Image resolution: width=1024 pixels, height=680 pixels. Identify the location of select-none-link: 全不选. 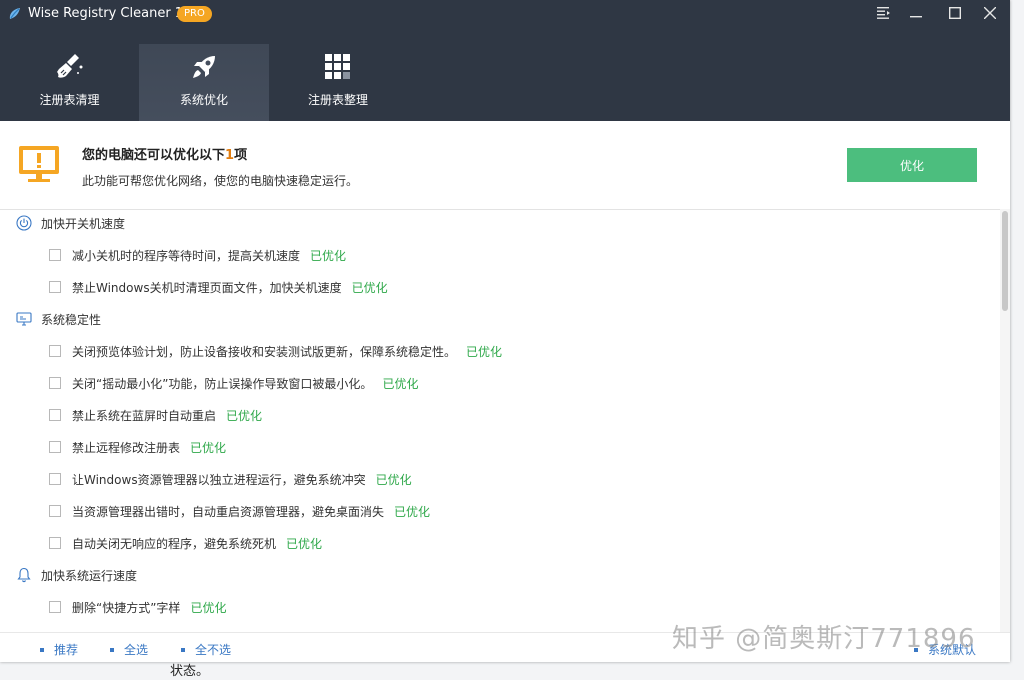
(206, 649).